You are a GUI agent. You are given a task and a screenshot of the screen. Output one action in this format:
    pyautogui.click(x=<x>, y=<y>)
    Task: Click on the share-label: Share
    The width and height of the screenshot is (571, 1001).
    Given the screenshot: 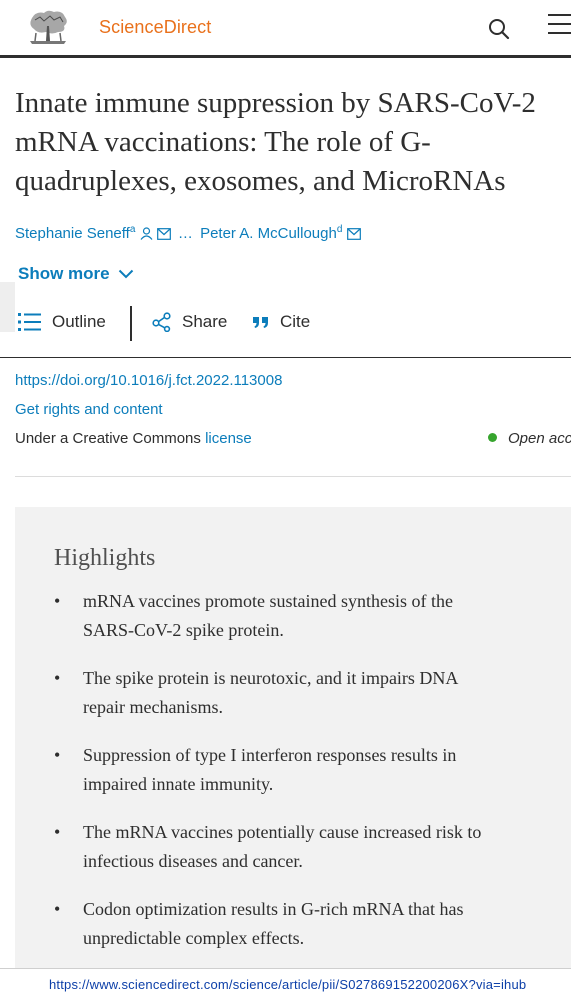 What is the action you would take?
    pyautogui.click(x=205, y=321)
    